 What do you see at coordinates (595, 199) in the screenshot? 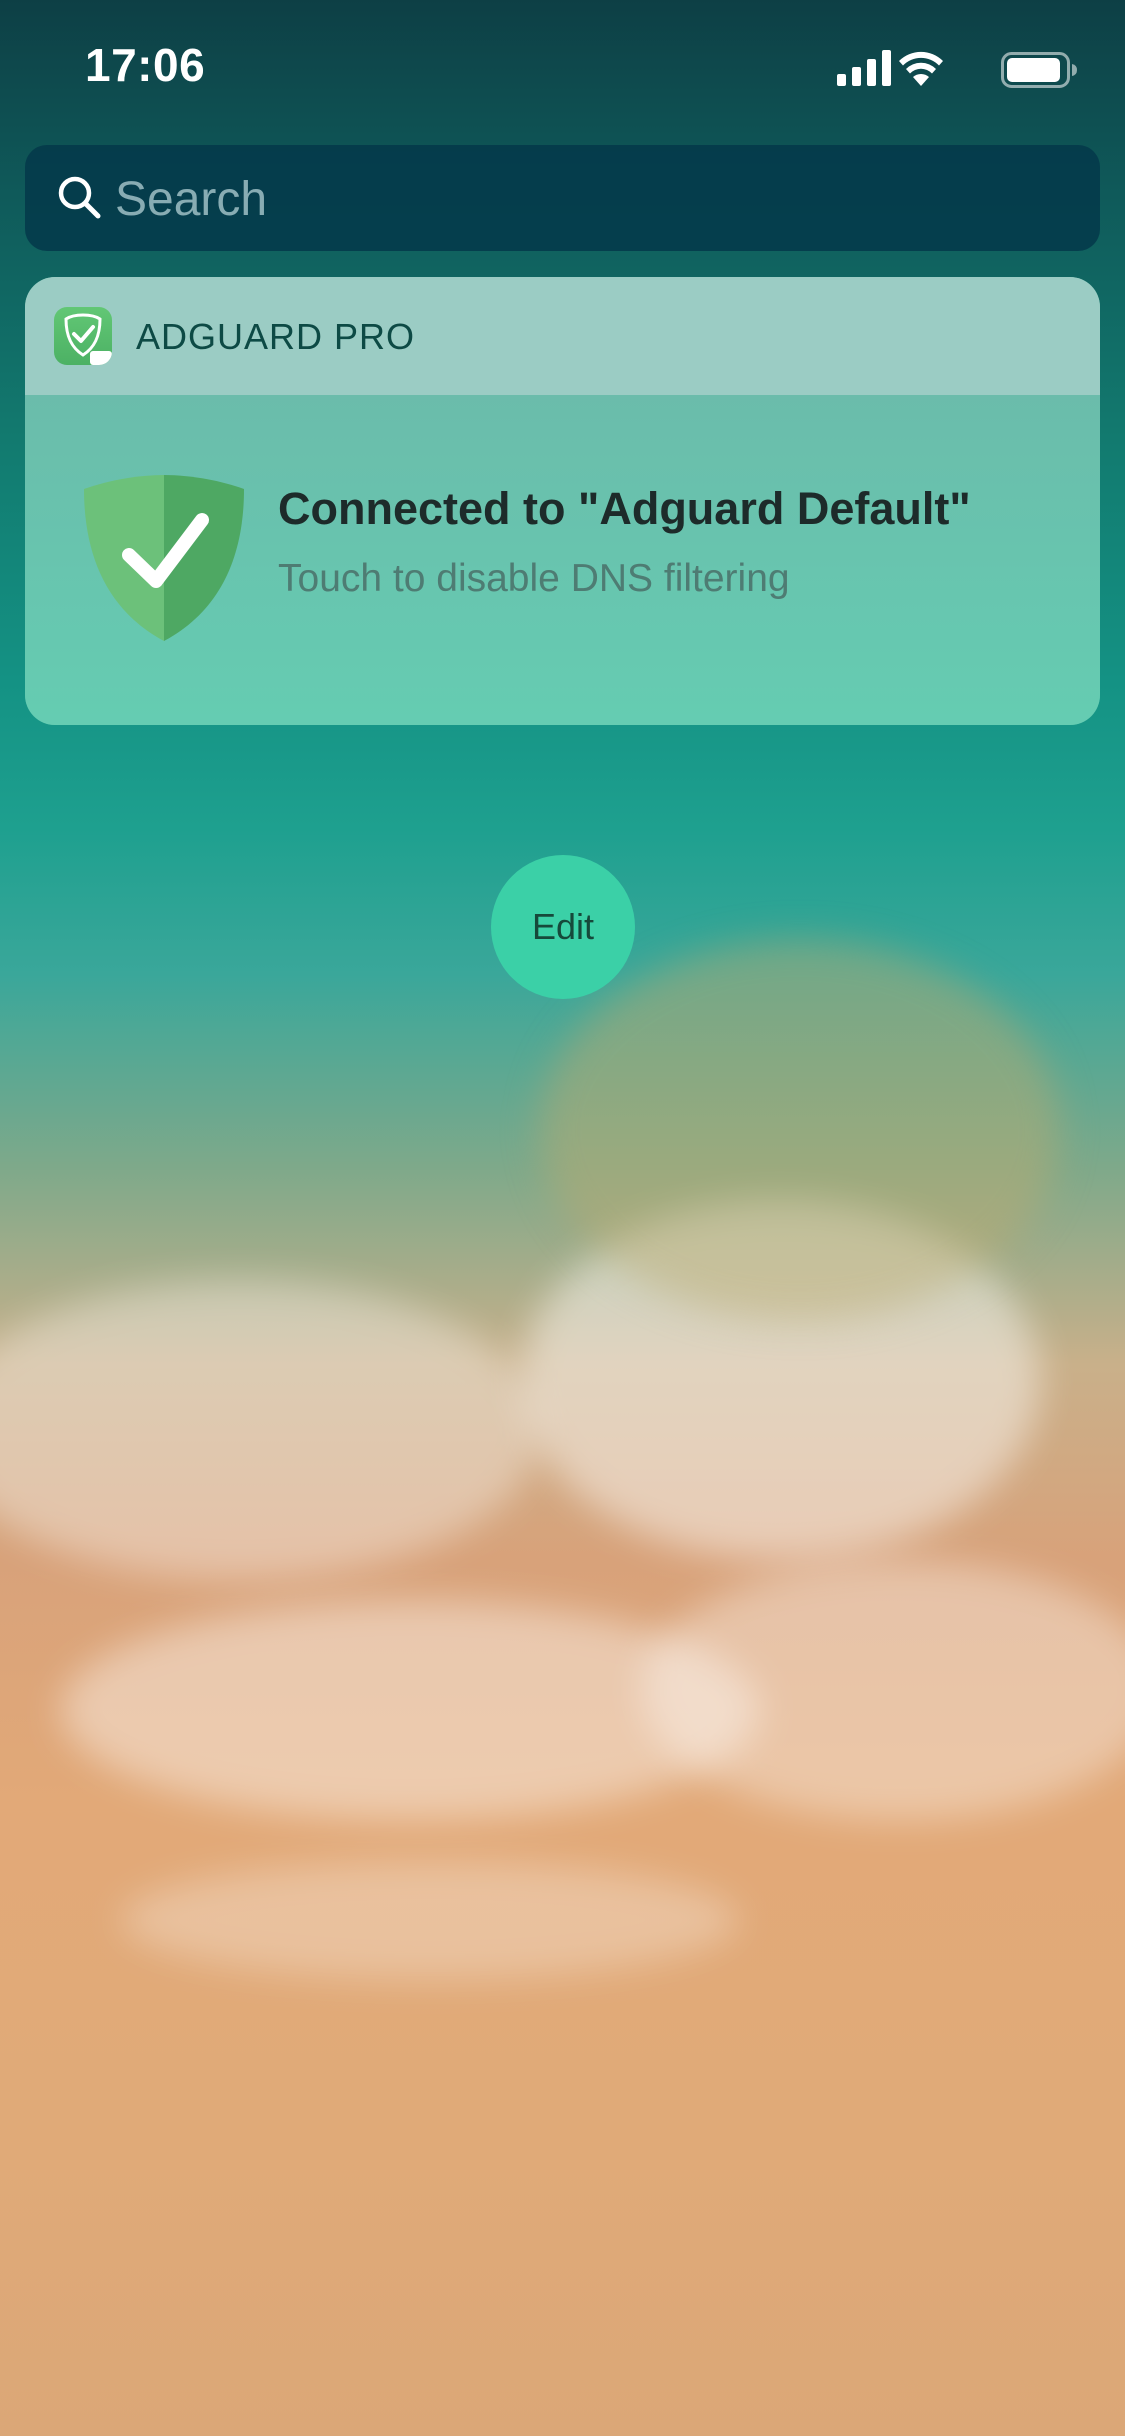
I see `search-input` at bounding box center [595, 199].